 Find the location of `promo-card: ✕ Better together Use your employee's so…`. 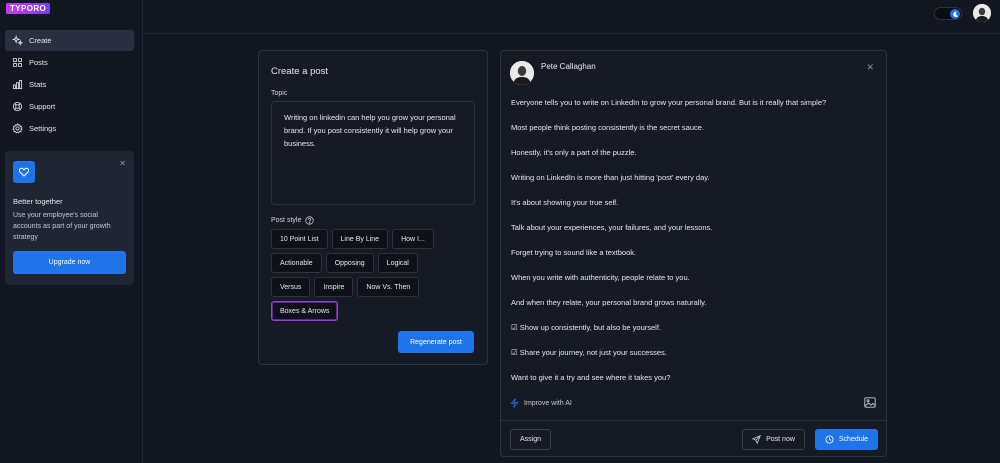

promo-card: ✕ Better together Use your employee's so… is located at coordinates (69, 218).